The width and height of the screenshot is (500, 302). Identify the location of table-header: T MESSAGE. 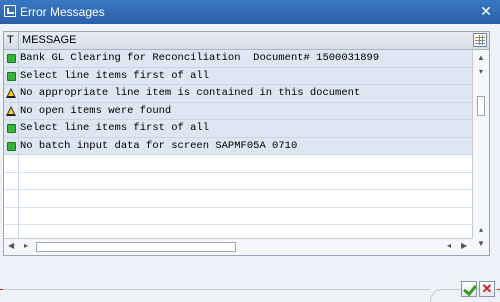
(246, 41).